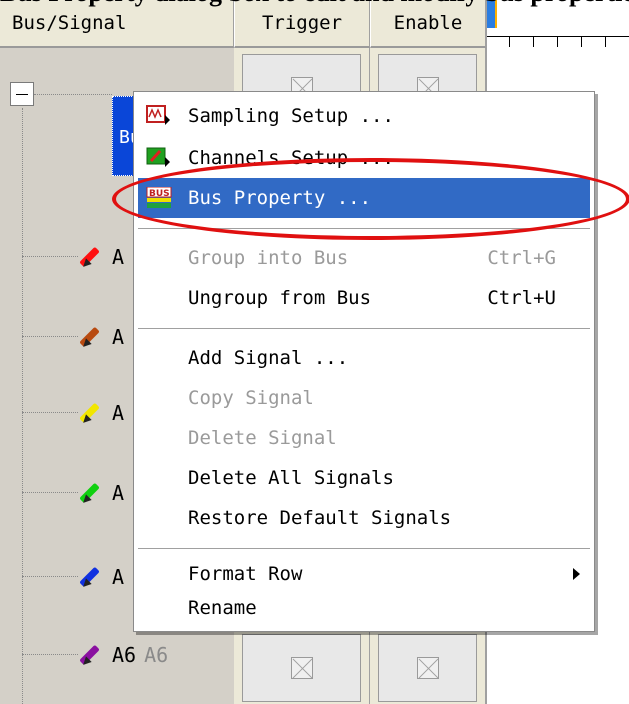  Describe the element at coordinates (158, 115) in the screenshot. I see `sampling-setup-icon` at that location.